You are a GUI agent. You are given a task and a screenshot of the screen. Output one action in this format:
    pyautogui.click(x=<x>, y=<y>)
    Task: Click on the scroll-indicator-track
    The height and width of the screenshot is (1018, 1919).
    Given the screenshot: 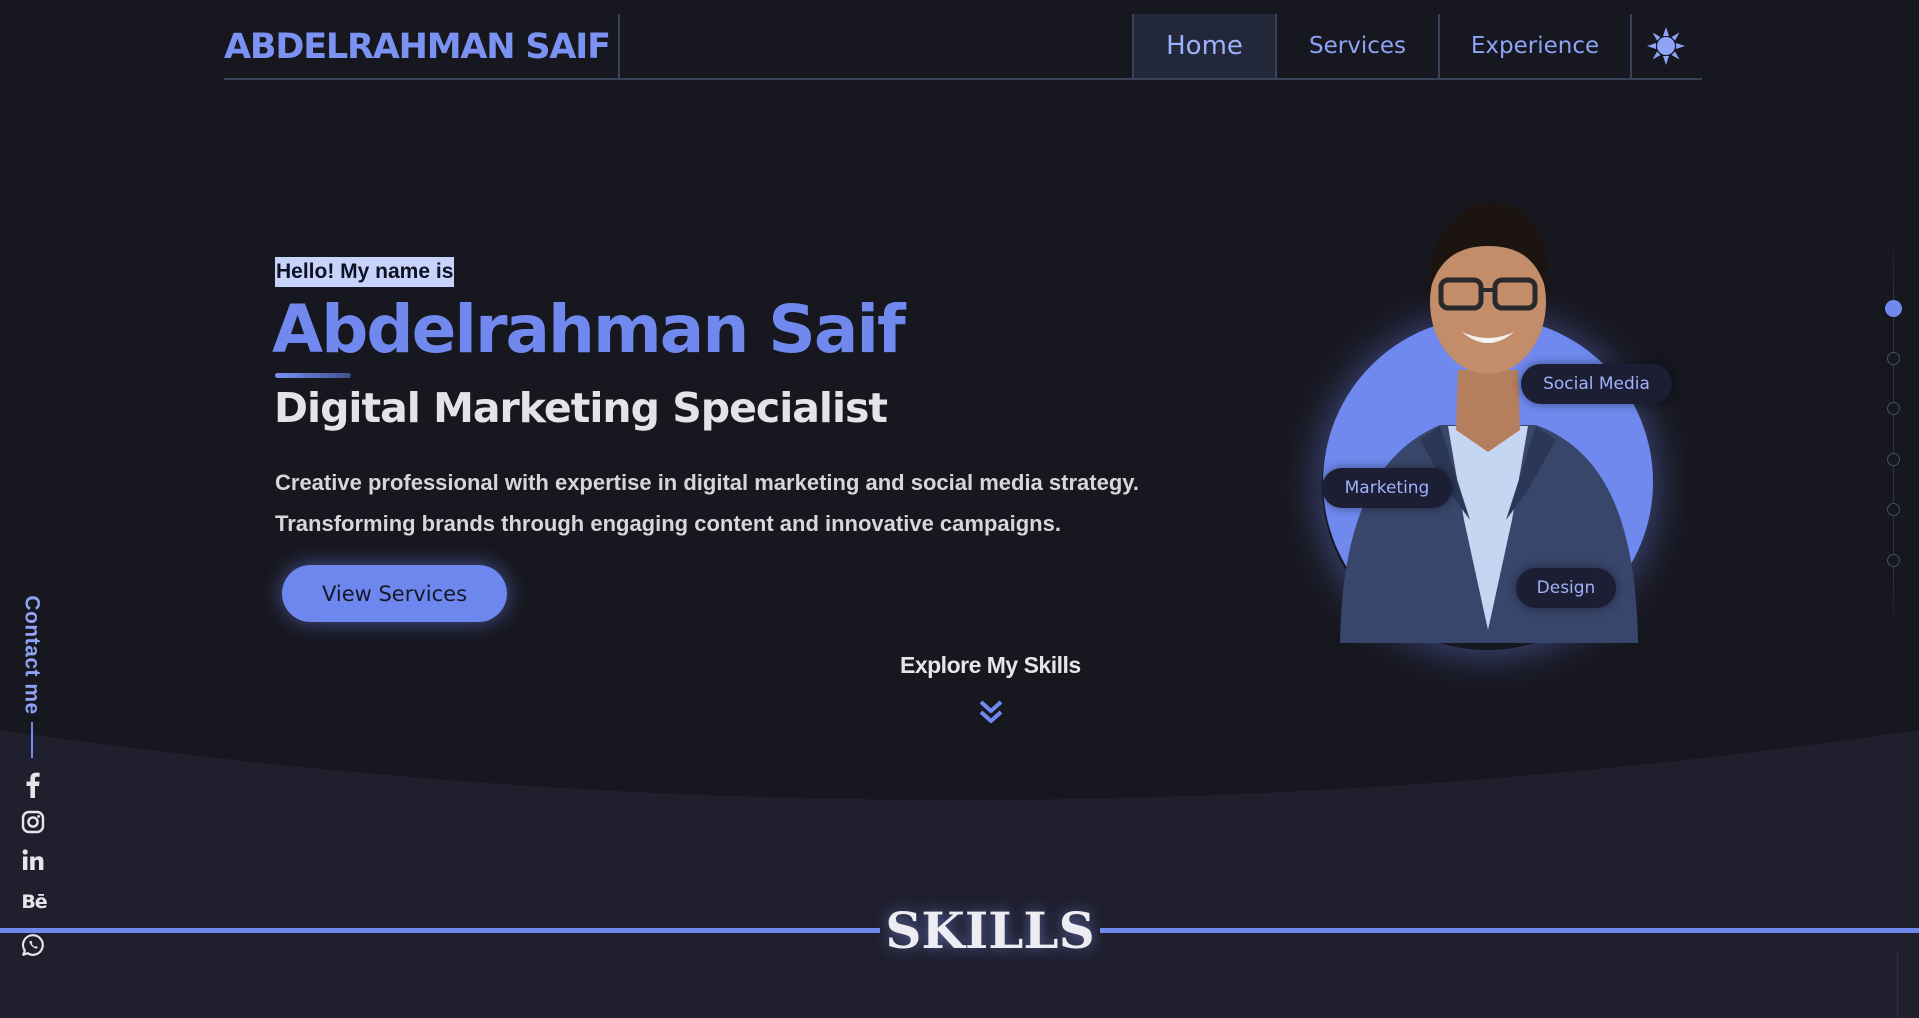 What is the action you would take?
    pyautogui.click(x=1893, y=435)
    